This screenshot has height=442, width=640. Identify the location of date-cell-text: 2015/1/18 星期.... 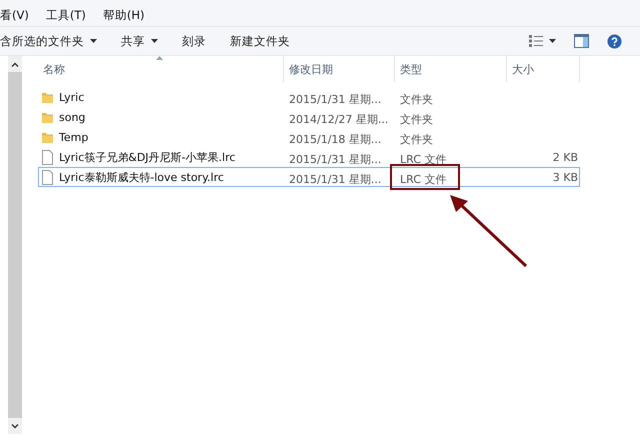
(335, 139).